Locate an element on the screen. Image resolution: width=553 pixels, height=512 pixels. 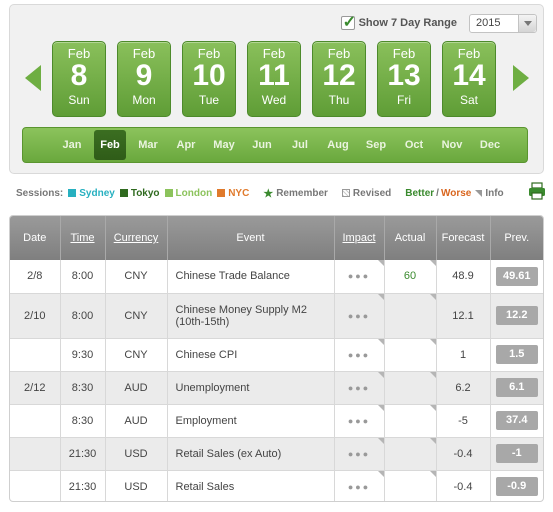
month-apr: Apr is located at coordinates (186, 145).